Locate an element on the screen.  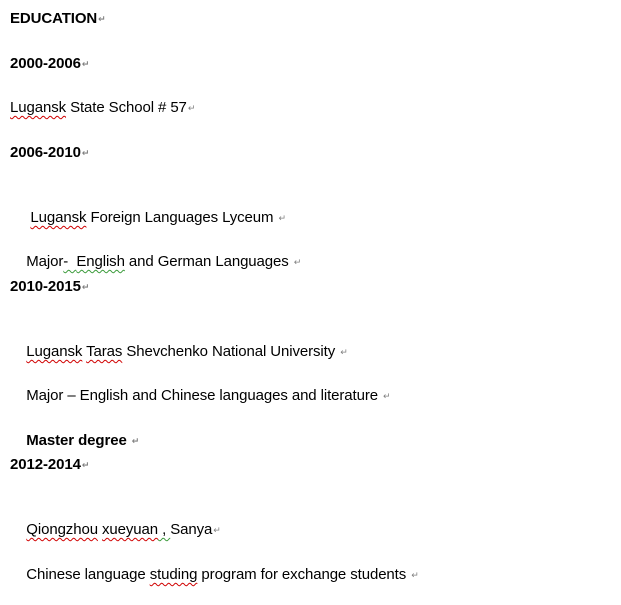
period-2000-2006: 2000-2006↵ is located at coordinates (49, 64).